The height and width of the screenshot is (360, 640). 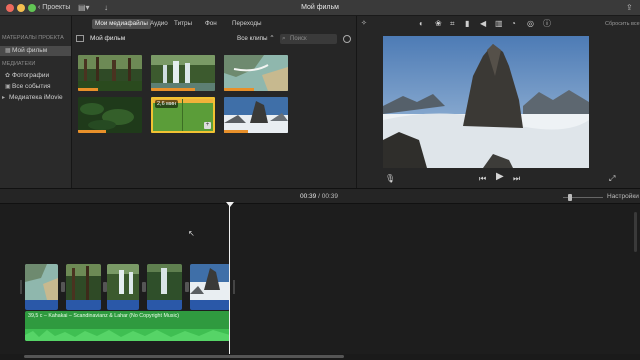 I want to click on sidebar-section-libraries: МЕДИАТЕКИ, so click(x=19, y=64).